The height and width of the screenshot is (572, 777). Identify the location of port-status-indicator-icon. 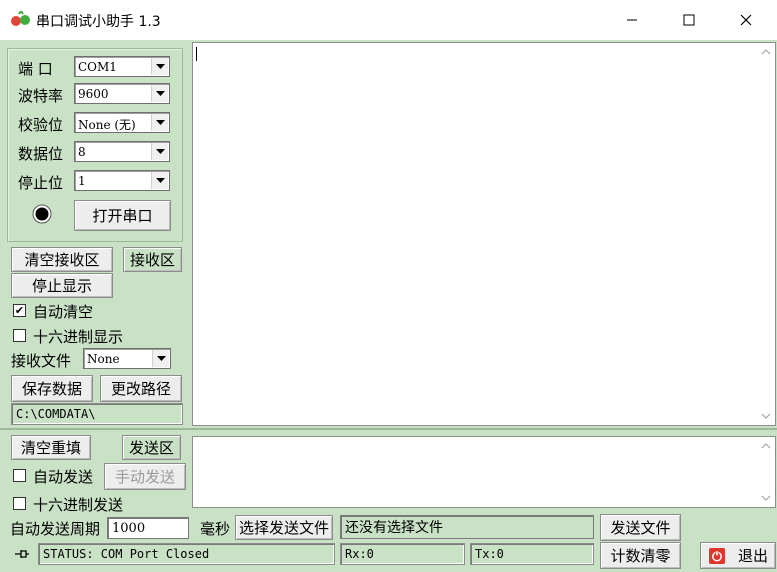
(42, 214).